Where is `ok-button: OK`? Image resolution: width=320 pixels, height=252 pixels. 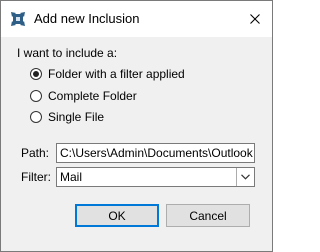
ok-button: OK is located at coordinates (117, 215).